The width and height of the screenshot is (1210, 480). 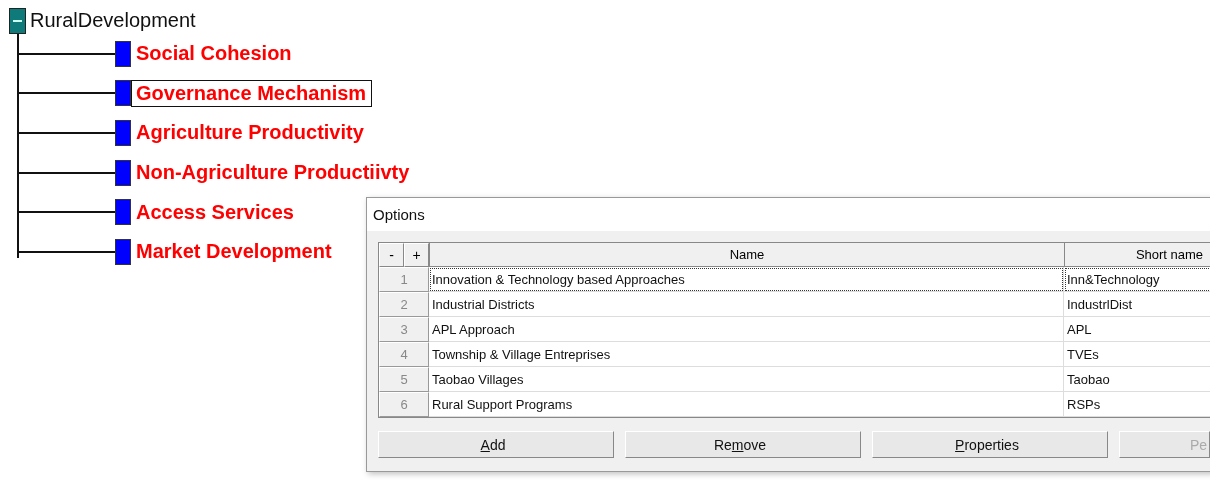 What do you see at coordinates (404, 304) in the screenshot?
I see `row-number: 2` at bounding box center [404, 304].